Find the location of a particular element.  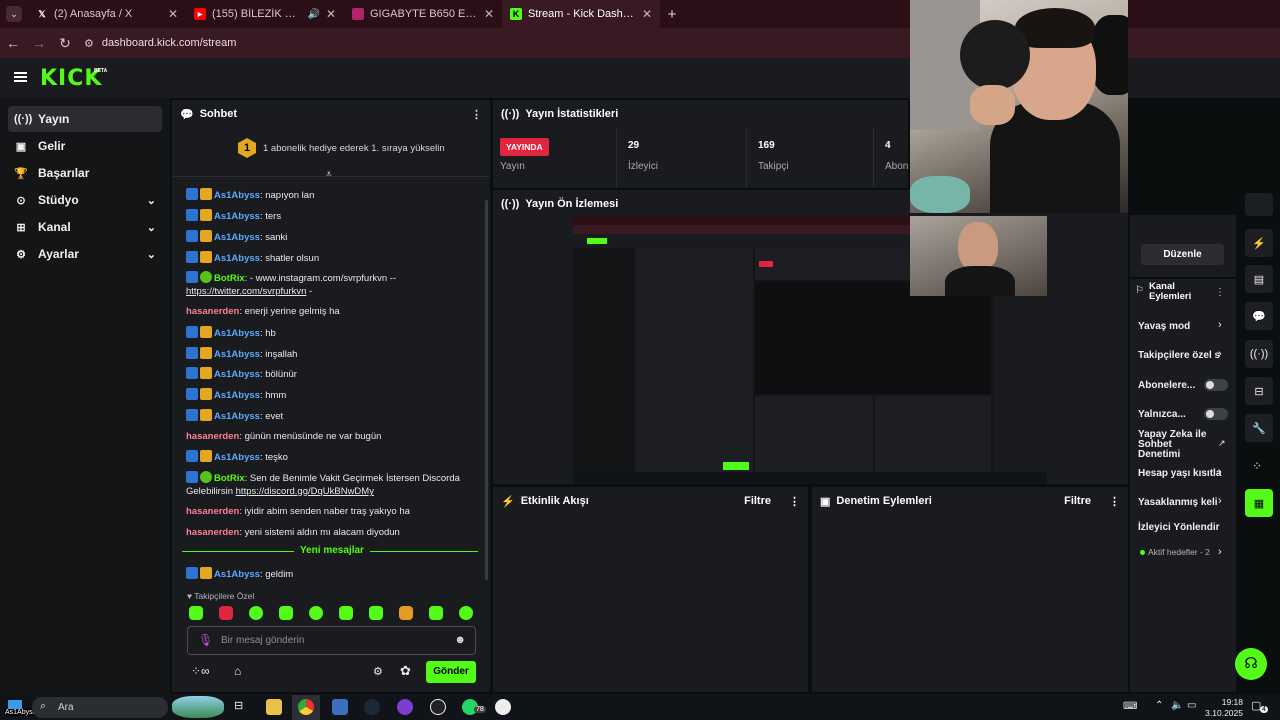

viewer-guide-item: İzleyici Yönlendir is located at coordinates (1183, 527).